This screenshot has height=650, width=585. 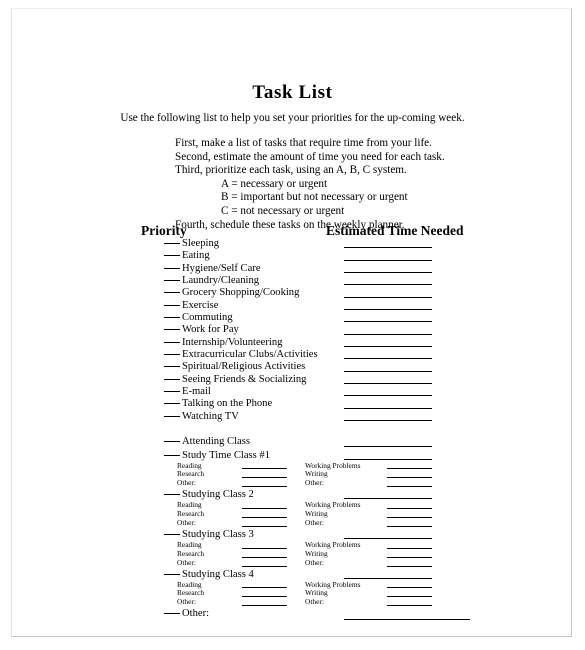 I want to click on task-row: Sleeping, so click(x=364, y=244).